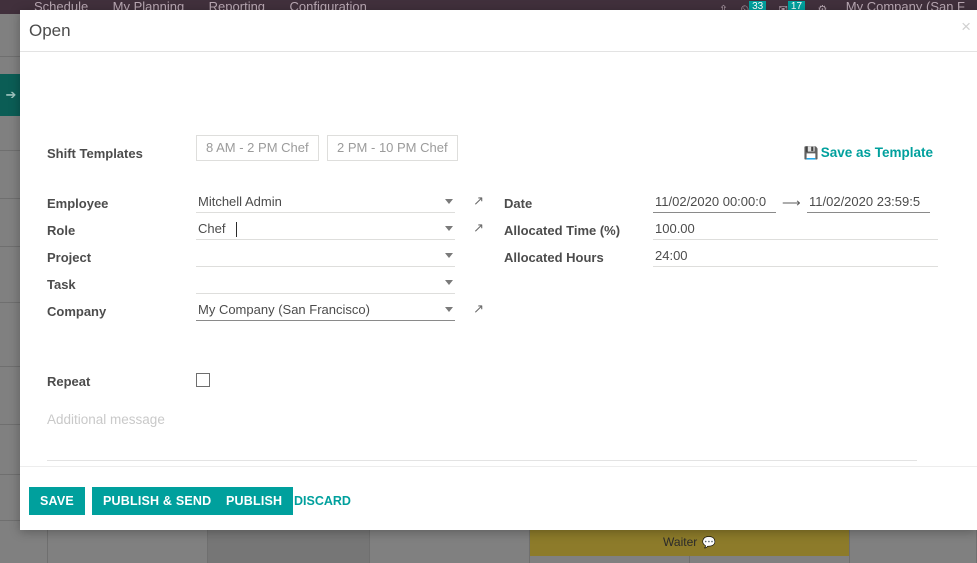 This screenshot has height=563, width=977. I want to click on field-project: Project, so click(267, 259).